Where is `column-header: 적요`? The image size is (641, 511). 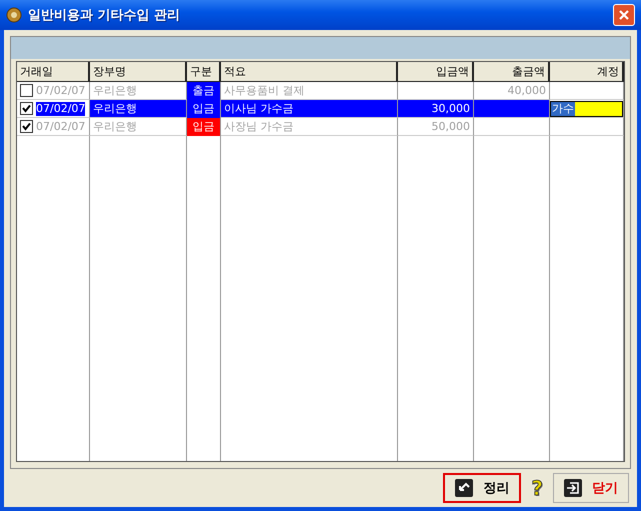 column-header: 적요 is located at coordinates (309, 72).